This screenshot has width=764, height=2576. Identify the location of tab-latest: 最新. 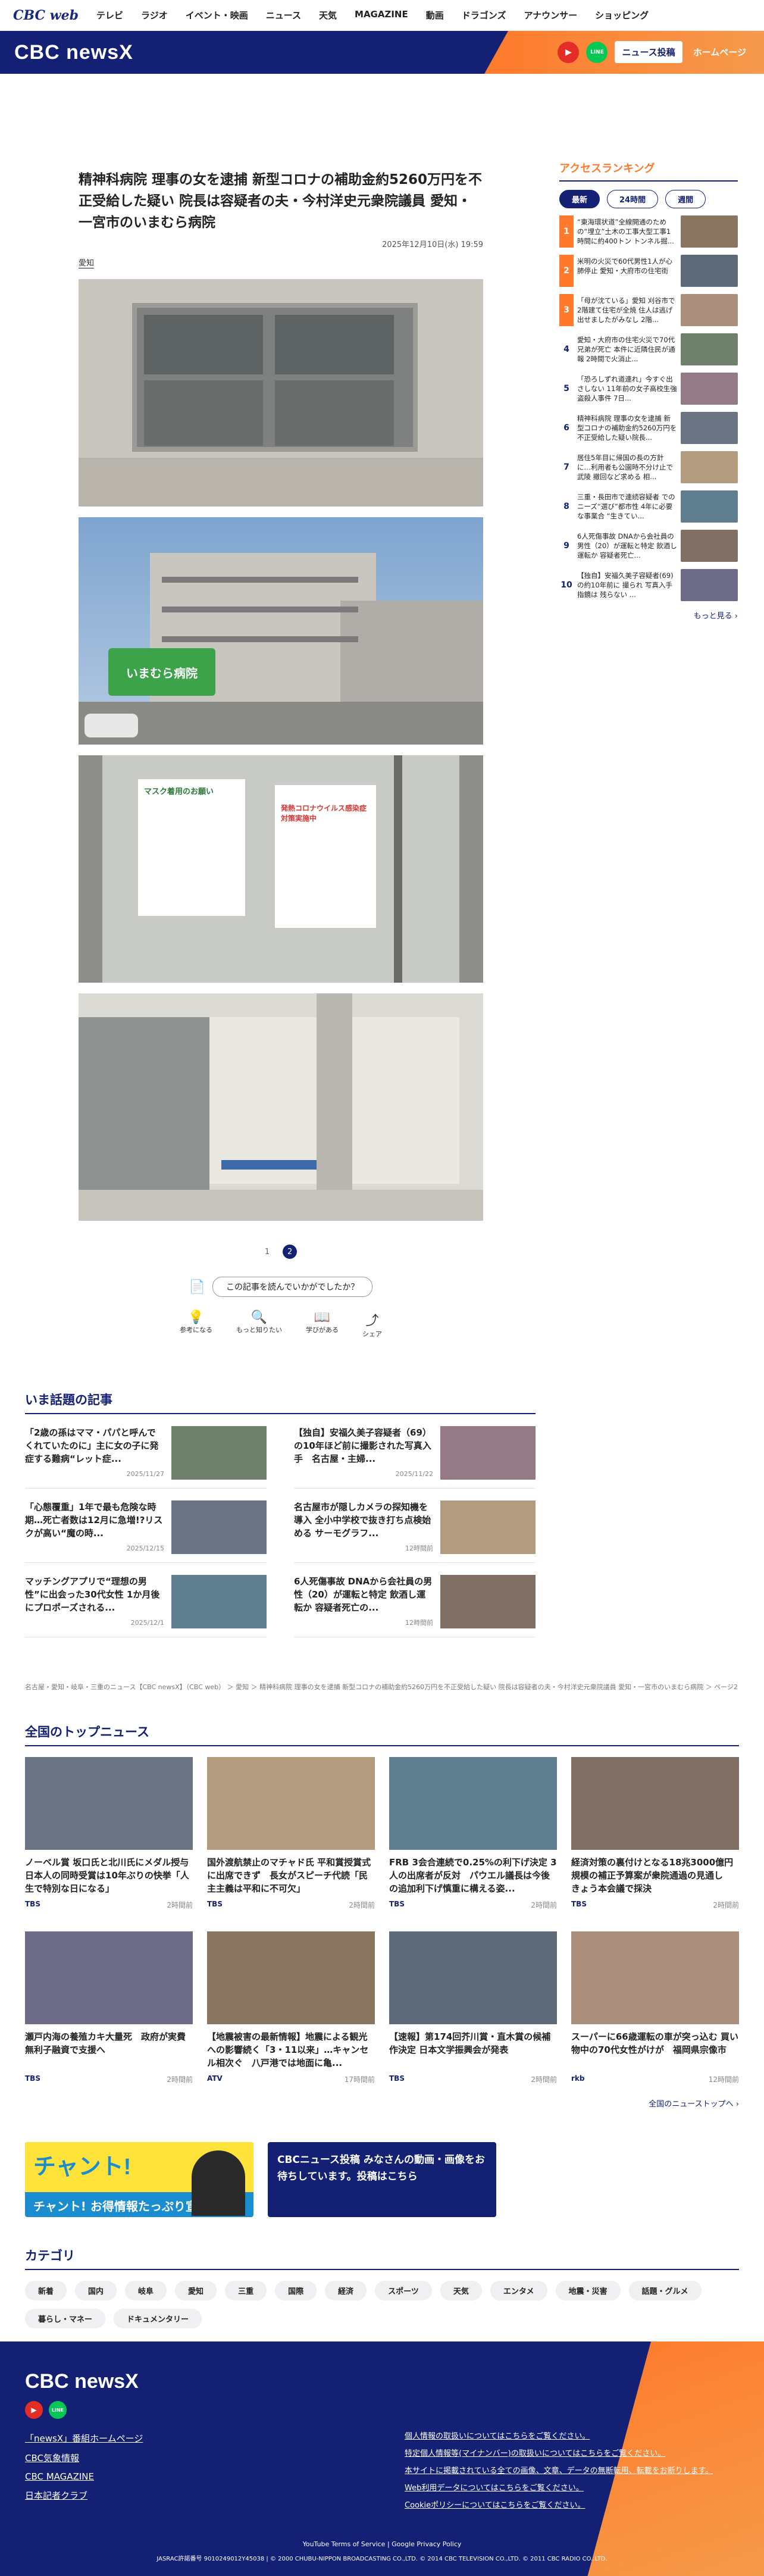
(579, 199).